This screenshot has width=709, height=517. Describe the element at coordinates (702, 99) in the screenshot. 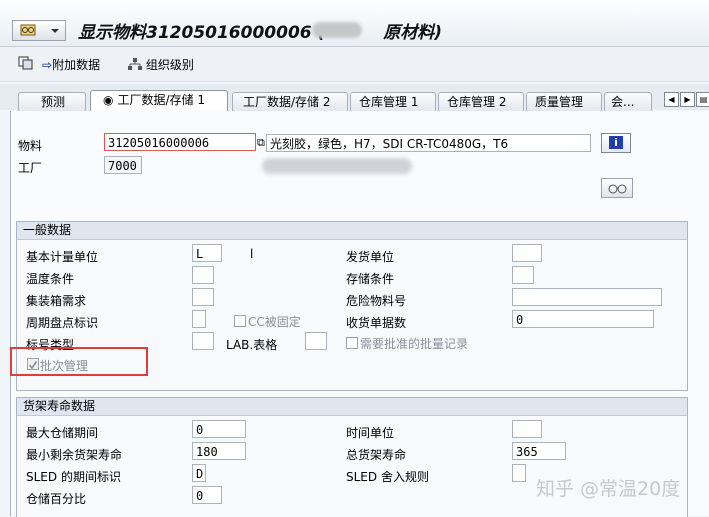

I see `tab-list-icon: ▤` at that location.